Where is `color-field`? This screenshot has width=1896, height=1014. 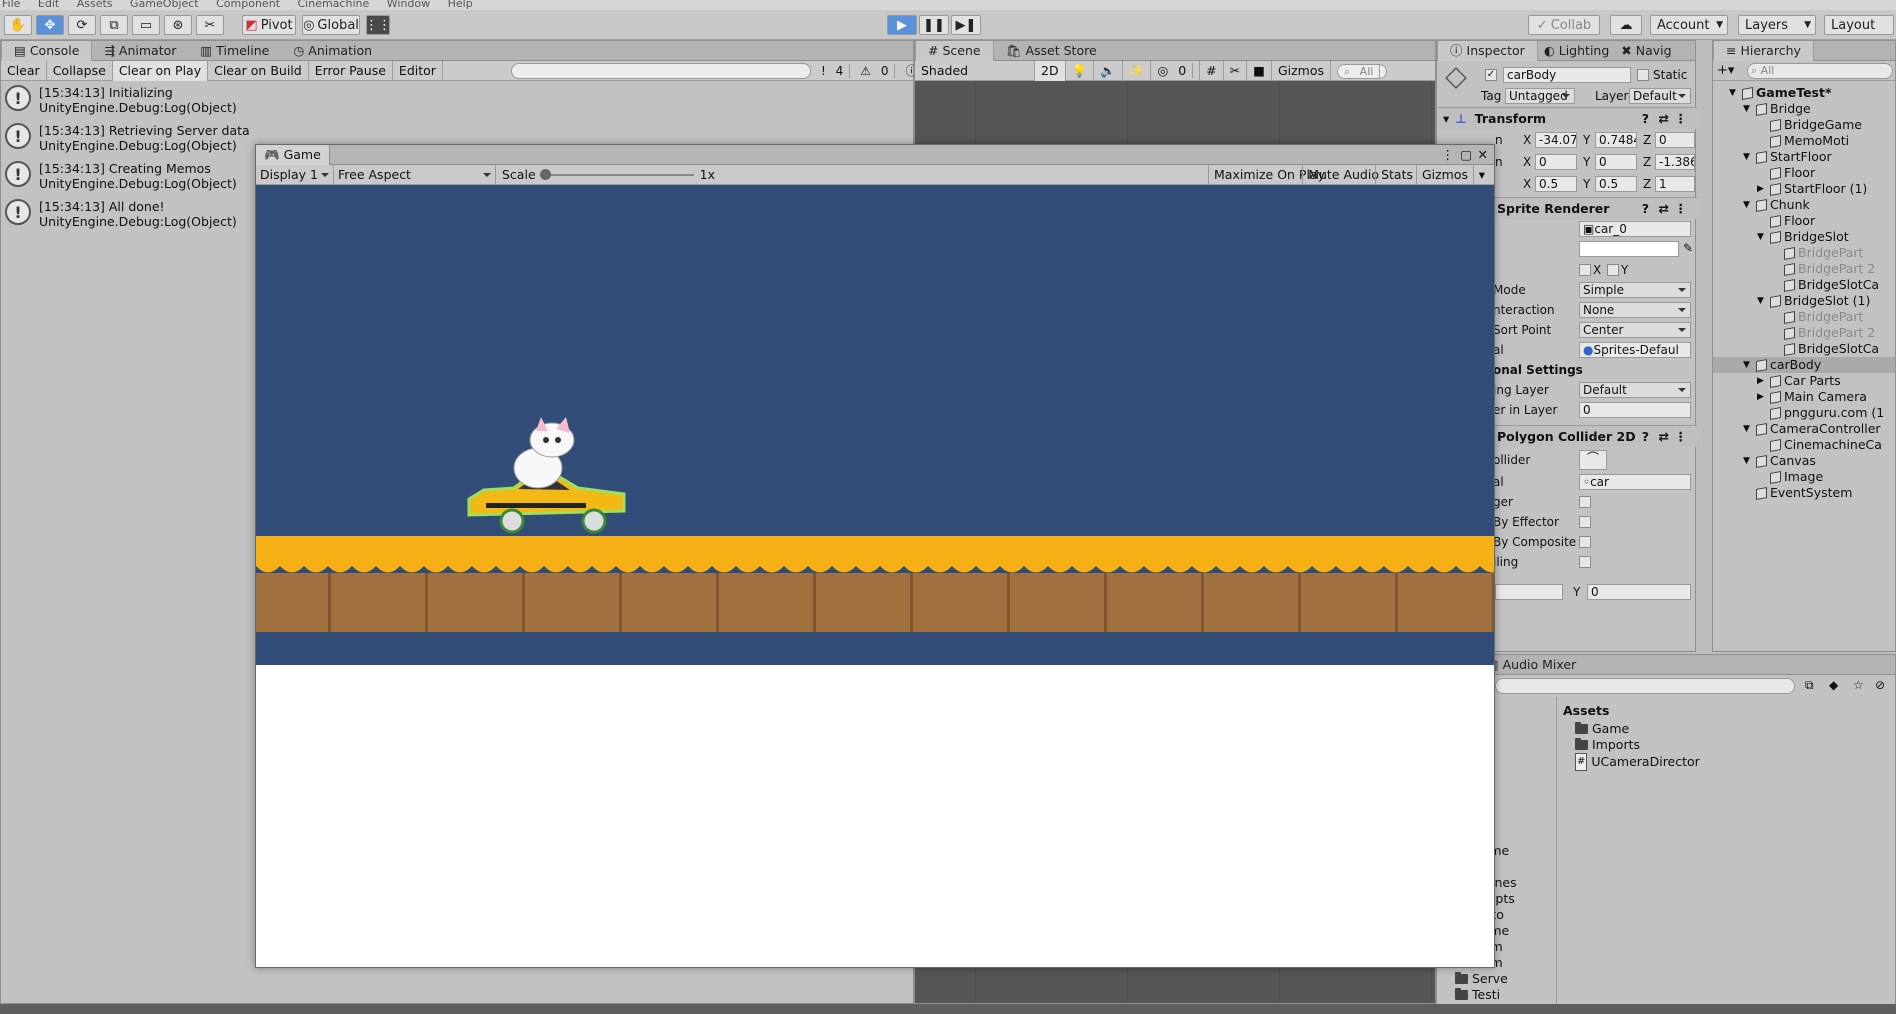 color-field is located at coordinates (1629, 249).